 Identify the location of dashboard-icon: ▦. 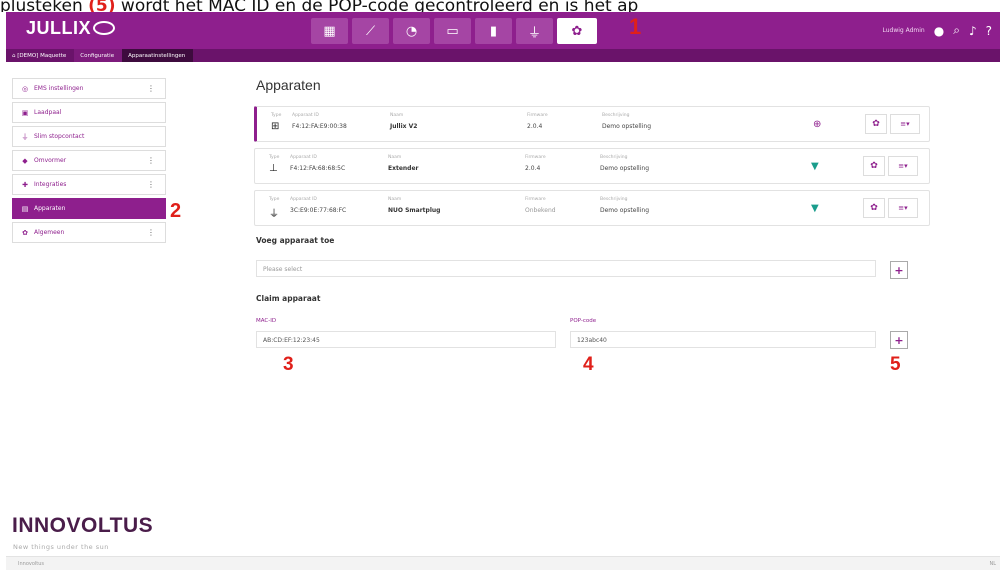
(329, 31).